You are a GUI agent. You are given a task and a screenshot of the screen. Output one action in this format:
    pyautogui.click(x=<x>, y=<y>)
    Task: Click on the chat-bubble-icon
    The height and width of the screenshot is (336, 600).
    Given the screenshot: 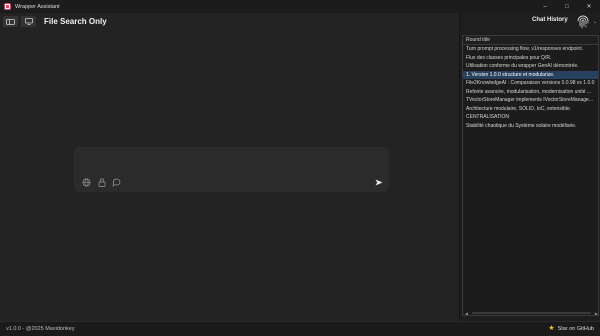 What is the action you would take?
    pyautogui.click(x=116, y=182)
    